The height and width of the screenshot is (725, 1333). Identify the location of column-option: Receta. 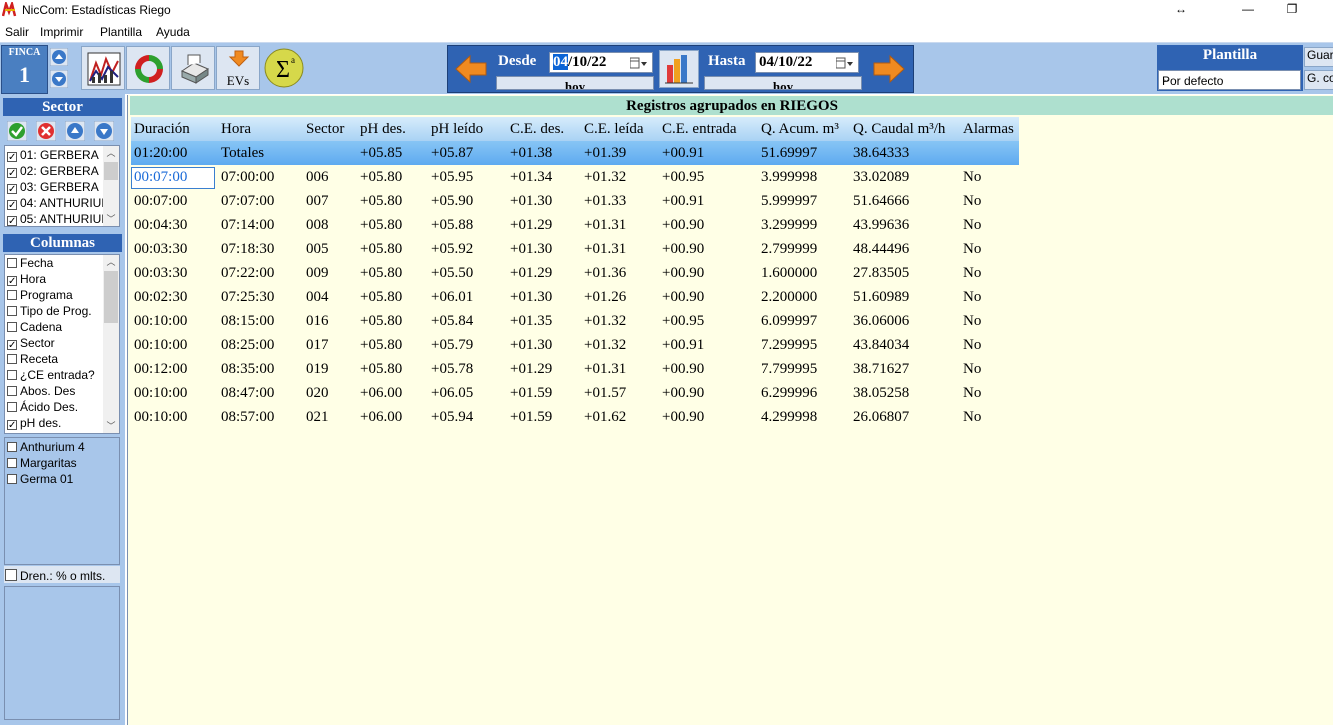
(32, 360).